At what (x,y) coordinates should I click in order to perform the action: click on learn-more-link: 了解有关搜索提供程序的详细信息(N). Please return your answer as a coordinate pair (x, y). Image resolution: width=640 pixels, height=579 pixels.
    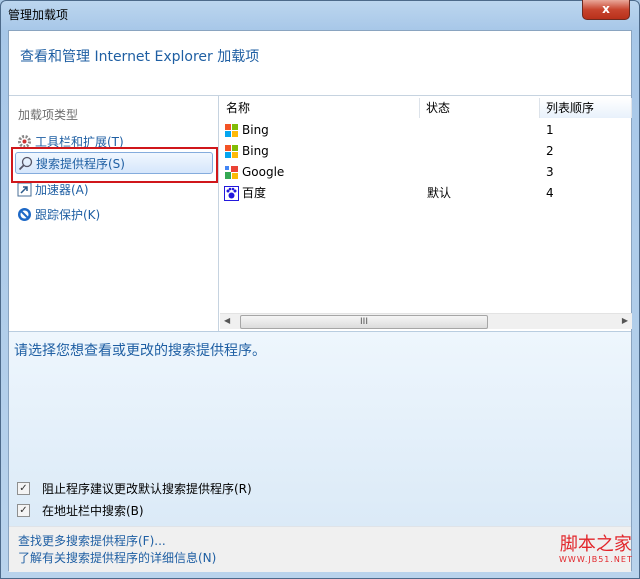
    Looking at the image, I should click on (117, 557).